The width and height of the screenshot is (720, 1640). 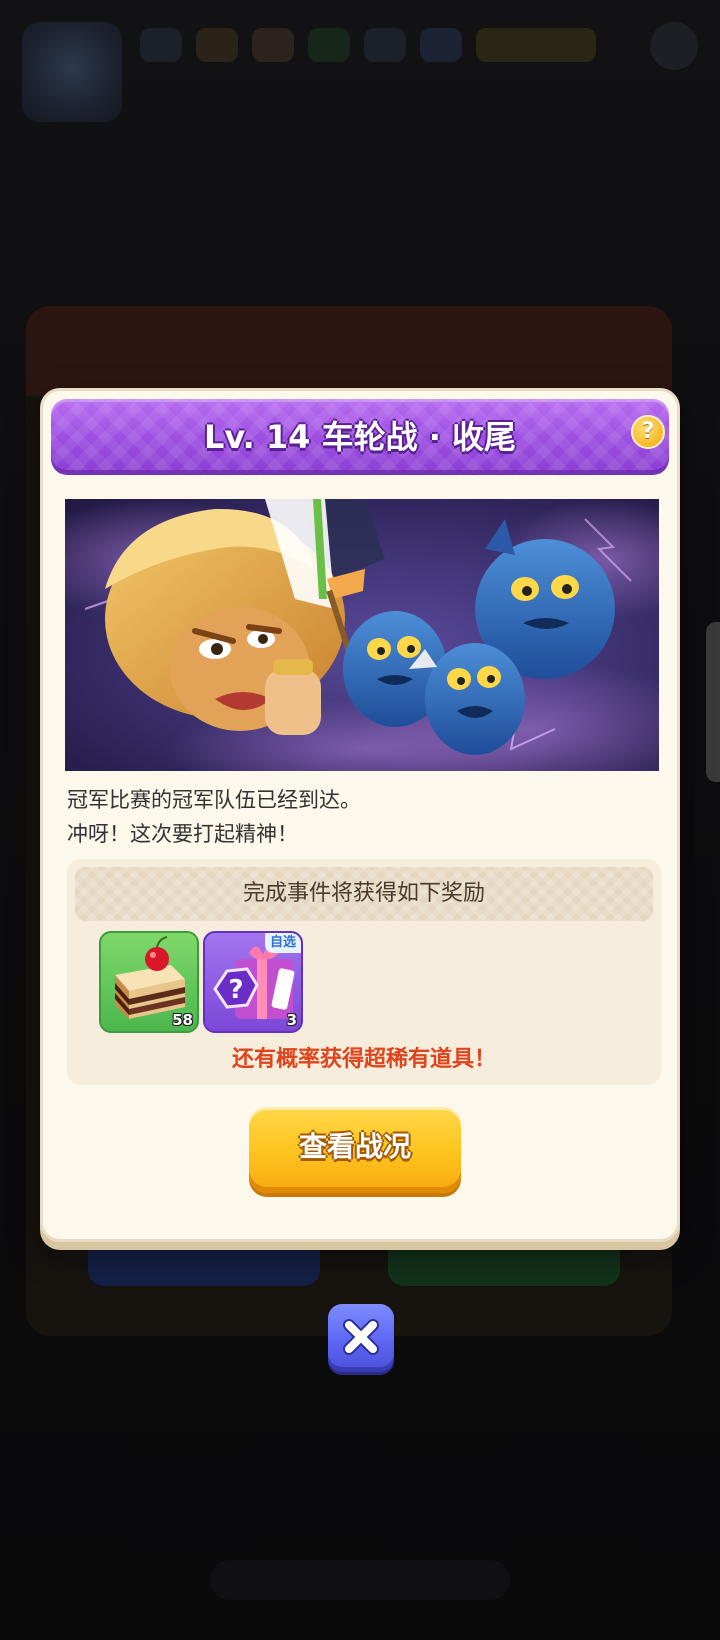 I want to click on mystery-gift-count: 3, so click(x=291, y=1020).